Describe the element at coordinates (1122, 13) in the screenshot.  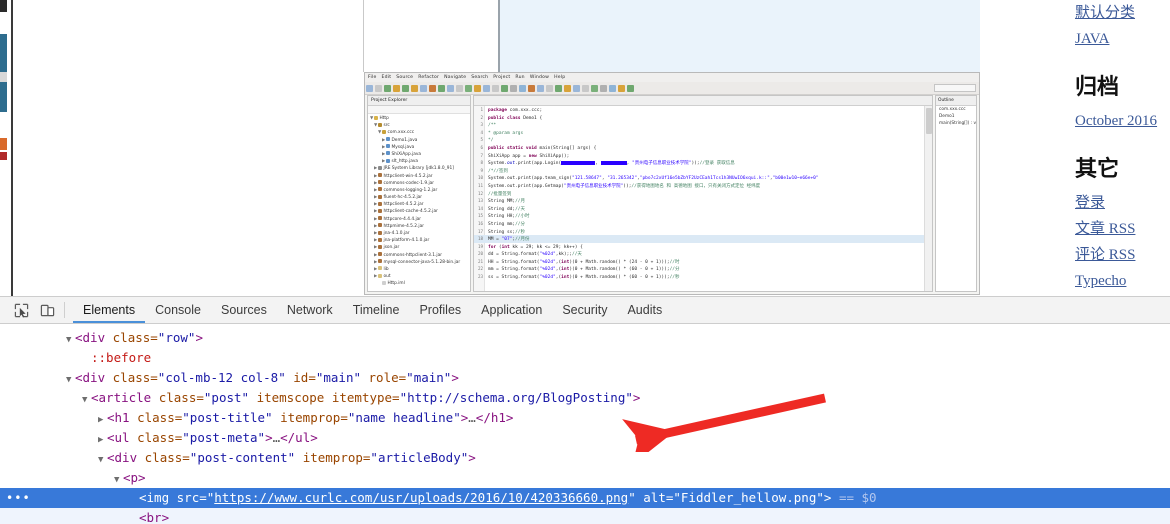
I see `sidebar-link: 默认分类` at that location.